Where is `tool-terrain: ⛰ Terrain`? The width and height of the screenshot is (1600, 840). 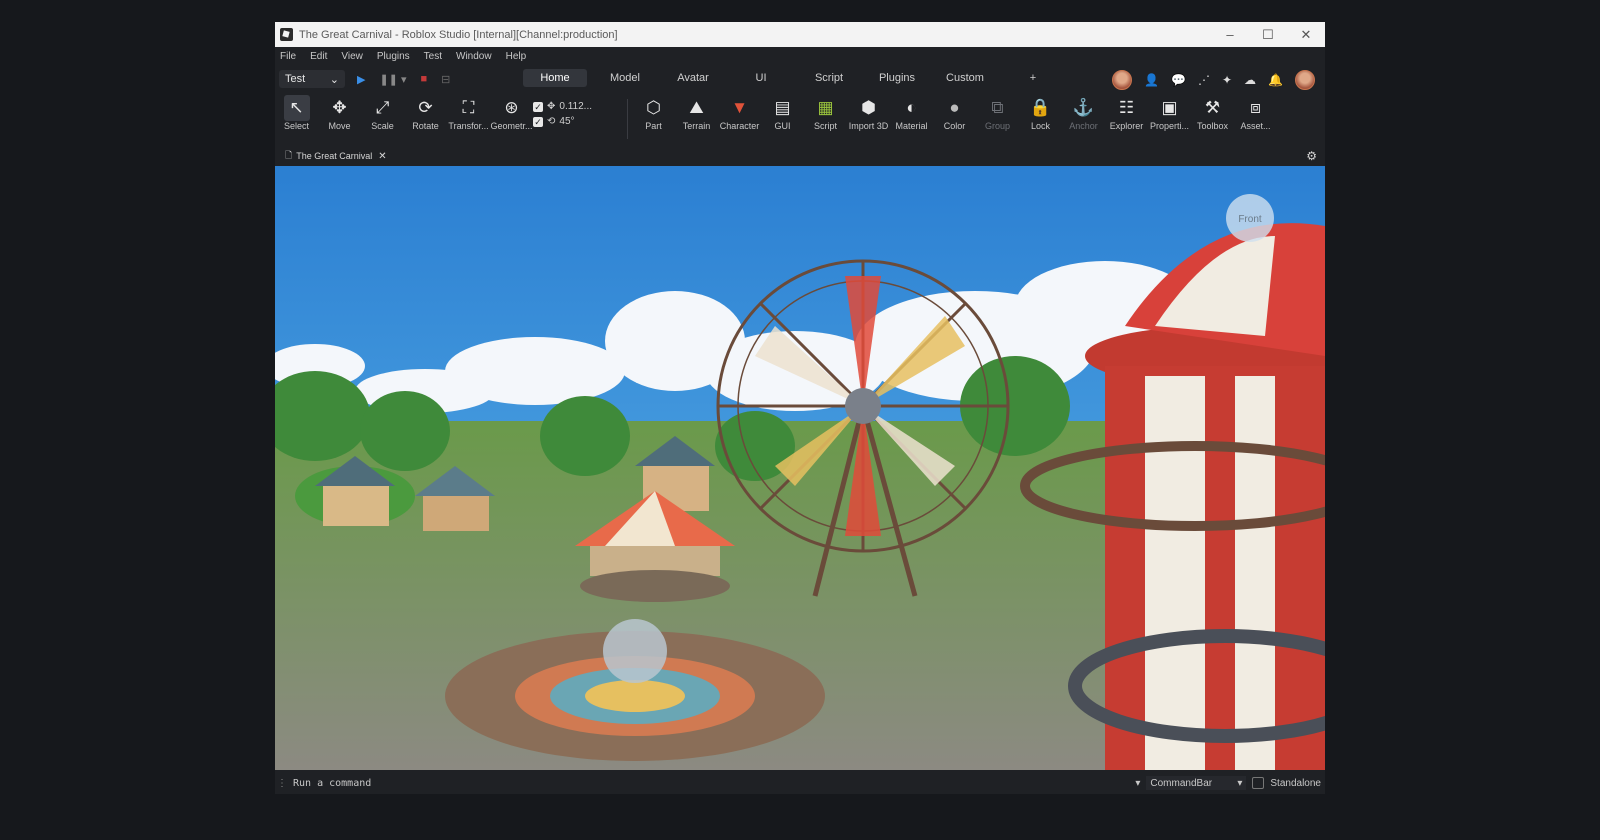
tool-terrain: ⛰ Terrain is located at coordinates (696, 113).